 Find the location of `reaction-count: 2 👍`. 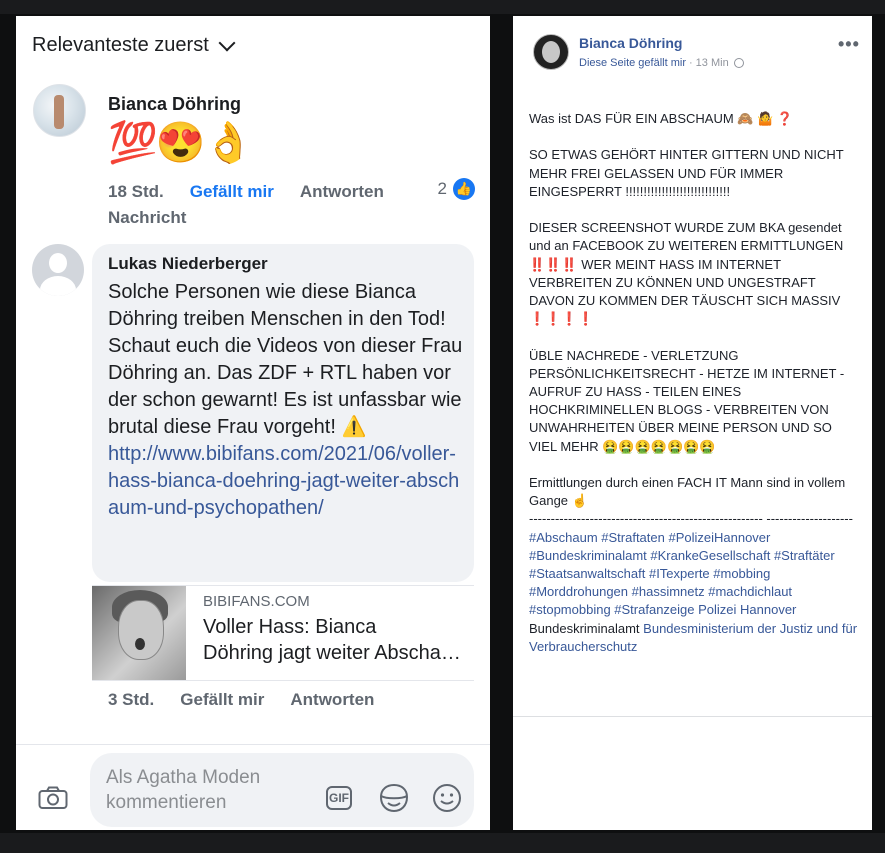

reaction-count: 2 👍 is located at coordinates (456, 189).